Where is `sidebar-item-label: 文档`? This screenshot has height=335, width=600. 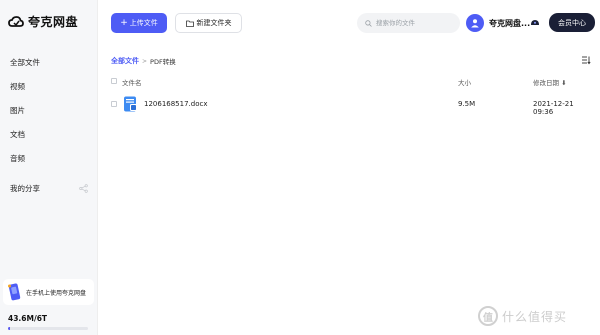 sidebar-item-label: 文档 is located at coordinates (17, 134).